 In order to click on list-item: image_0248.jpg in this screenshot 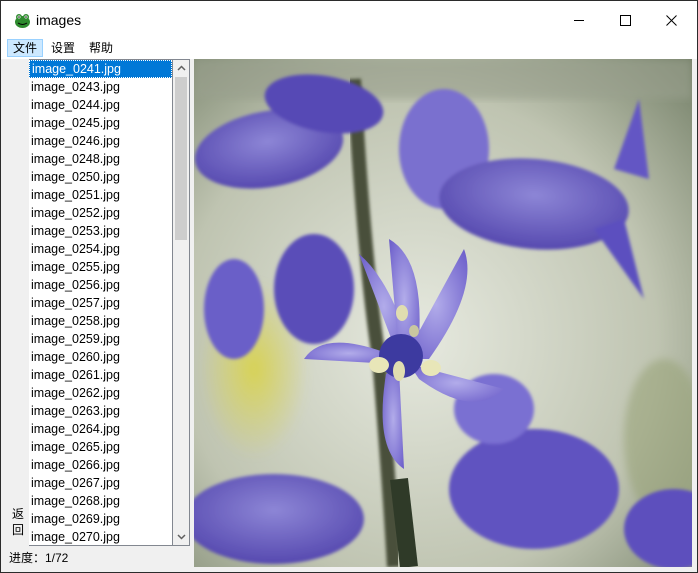, I will do `click(100, 159)`.